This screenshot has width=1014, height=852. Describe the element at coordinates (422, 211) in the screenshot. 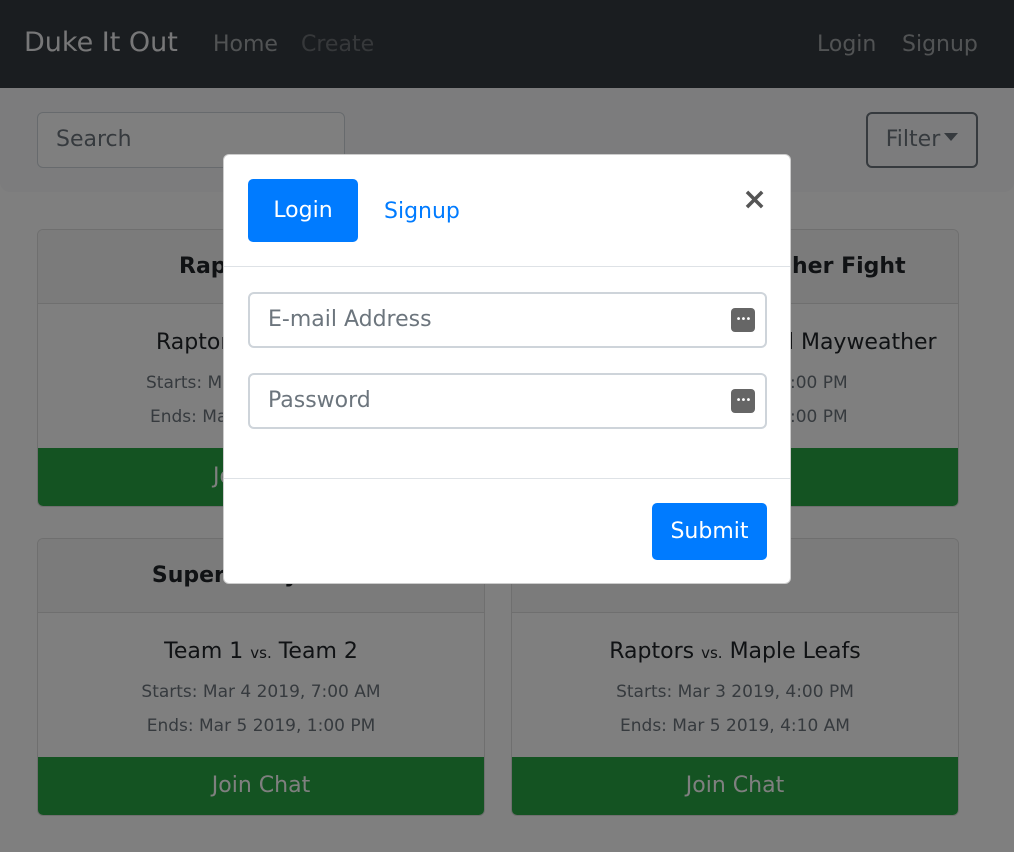

I see `tab-signup: Signup` at that location.